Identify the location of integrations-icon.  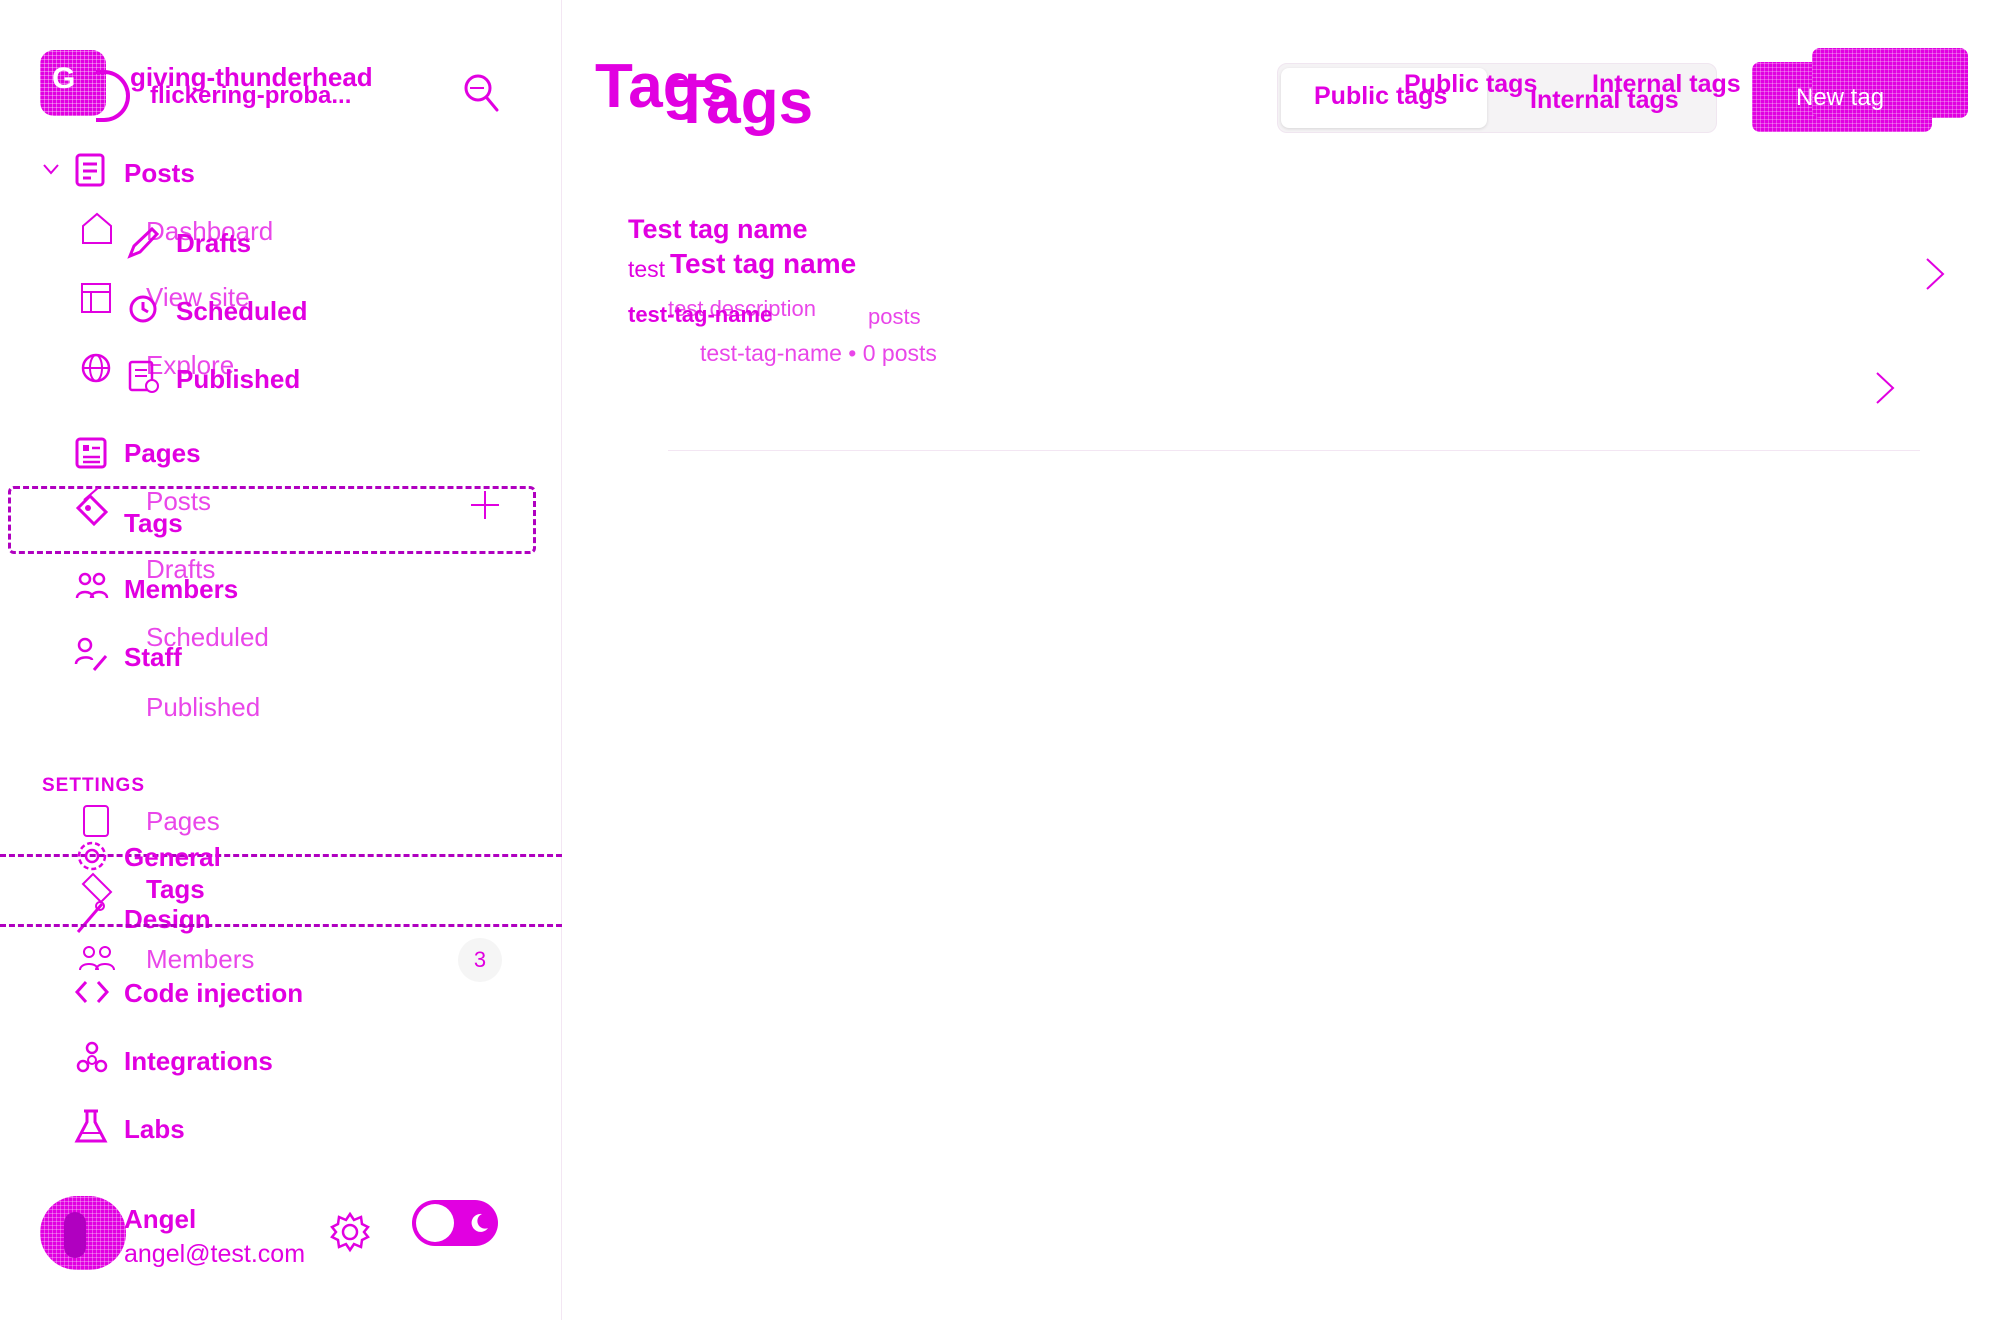
(92, 1058).